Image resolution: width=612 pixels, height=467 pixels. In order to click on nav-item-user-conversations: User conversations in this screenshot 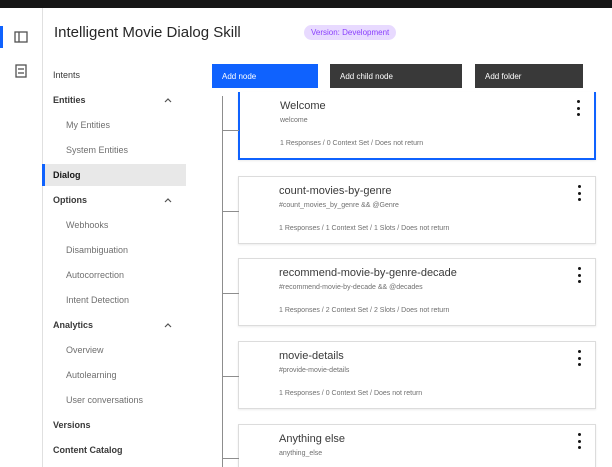, I will do `click(114, 400)`.